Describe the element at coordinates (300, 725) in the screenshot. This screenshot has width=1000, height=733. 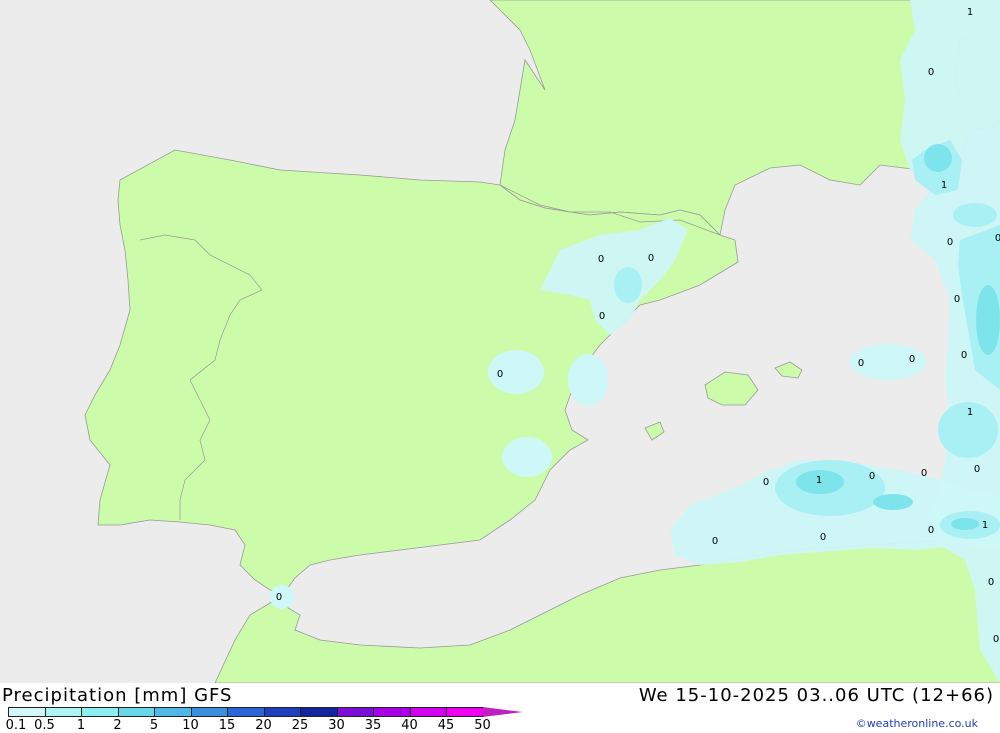
I see `legend-tick-label: 25` at that location.